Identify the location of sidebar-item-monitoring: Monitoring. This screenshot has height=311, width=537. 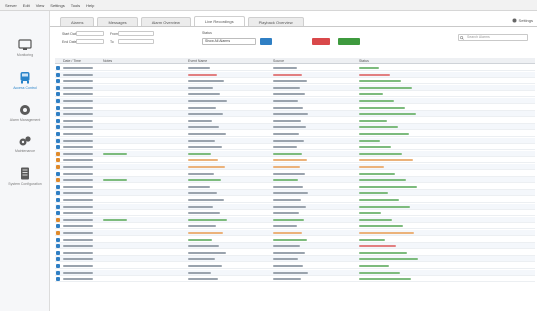
(25, 55).